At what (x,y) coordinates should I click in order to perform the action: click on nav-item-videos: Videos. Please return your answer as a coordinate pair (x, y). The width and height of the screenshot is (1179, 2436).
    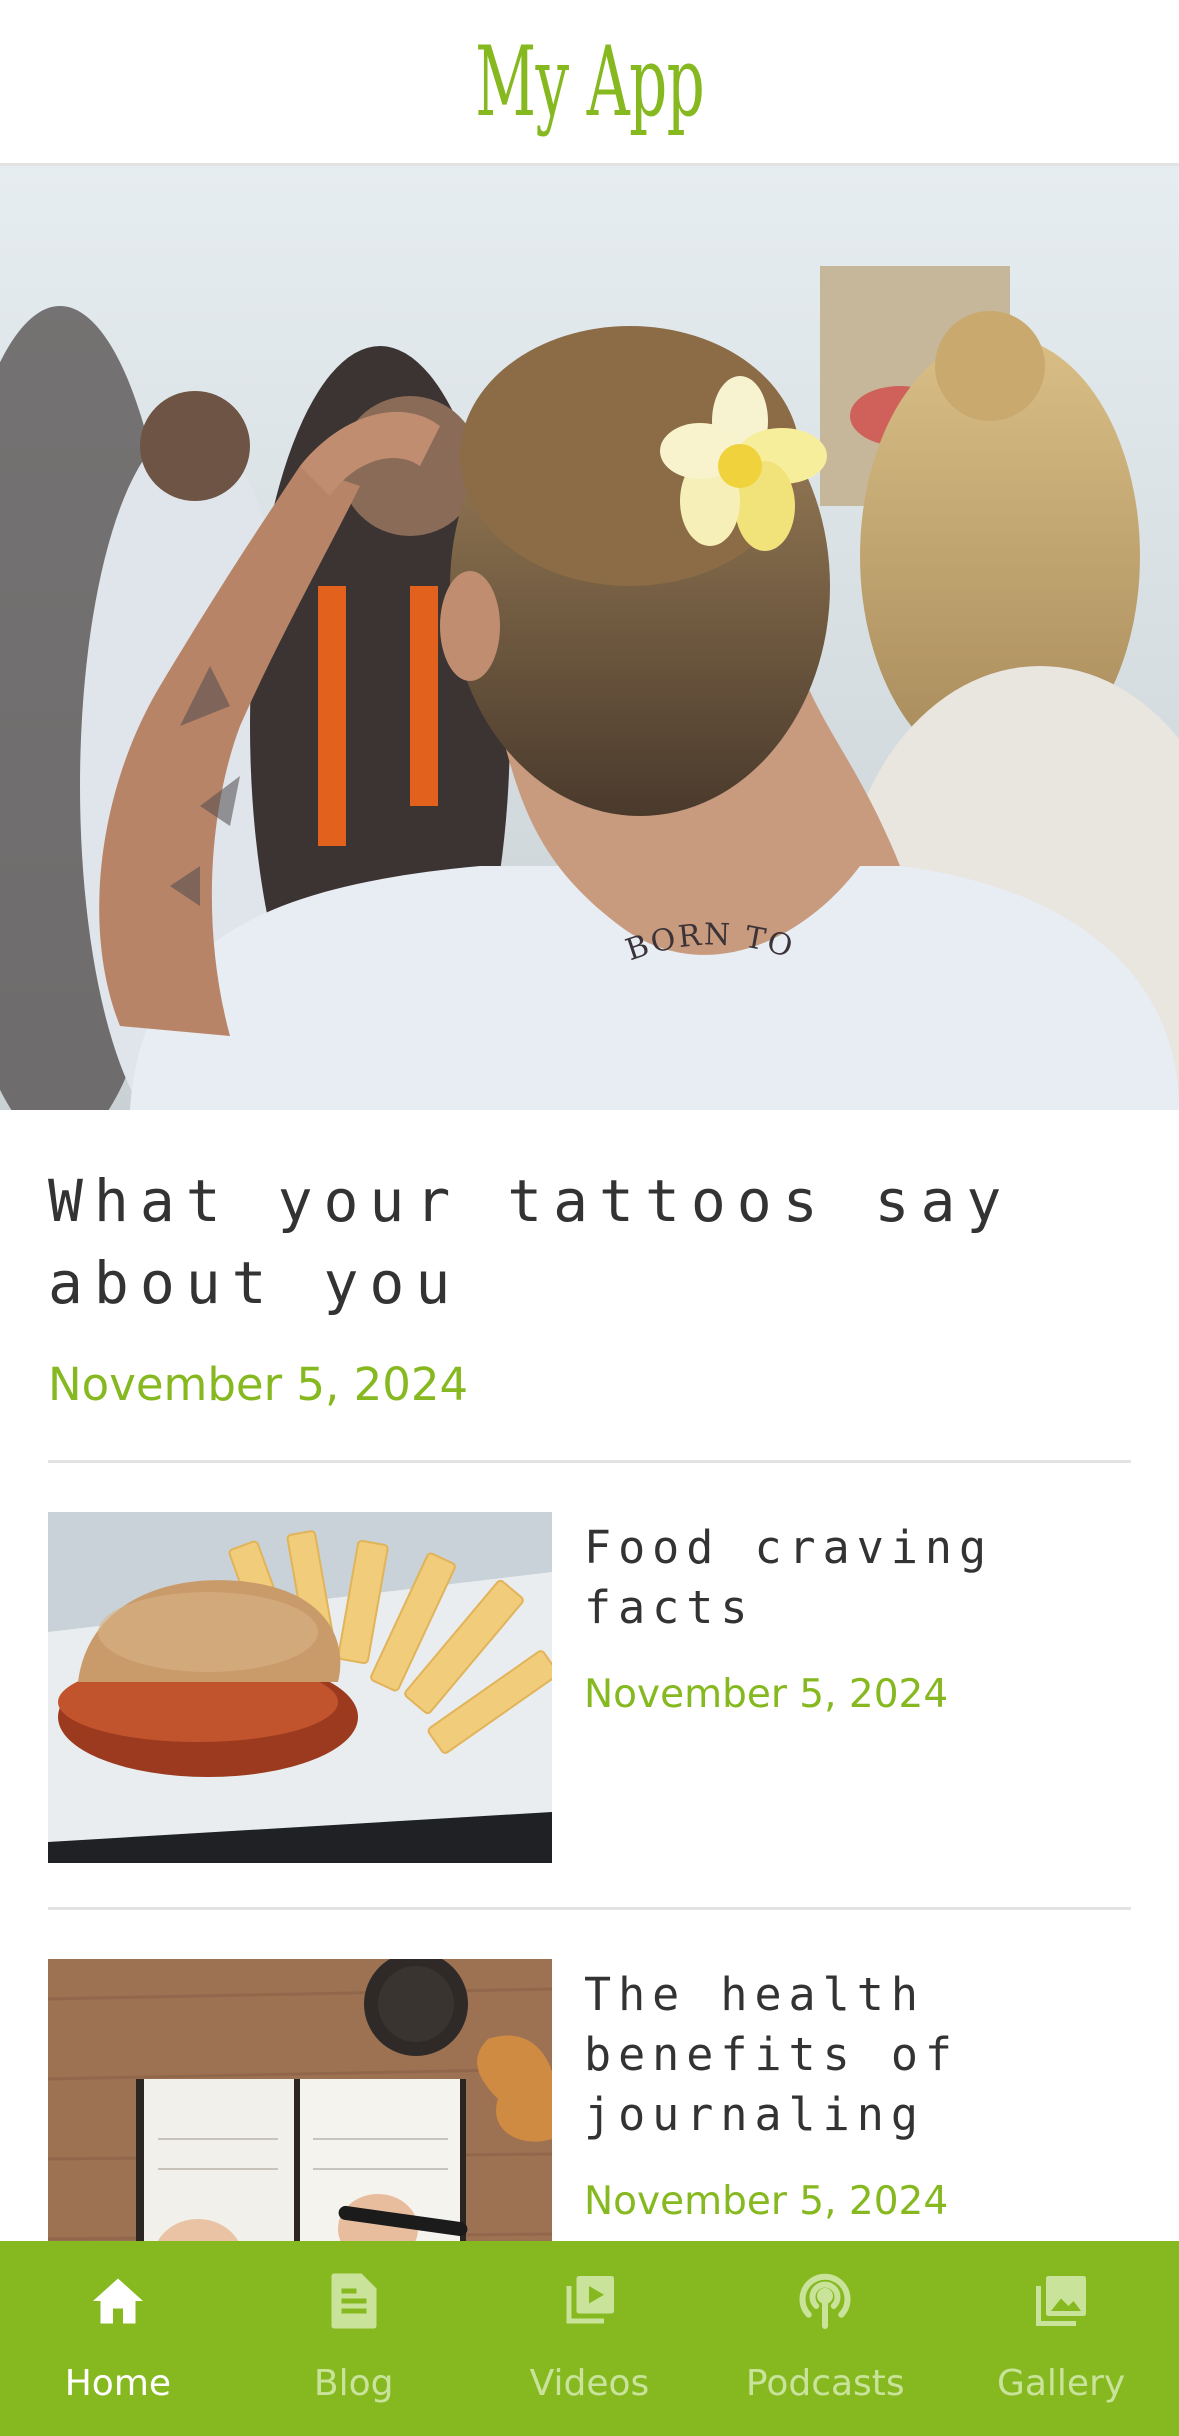
    Looking at the image, I should click on (590, 2338).